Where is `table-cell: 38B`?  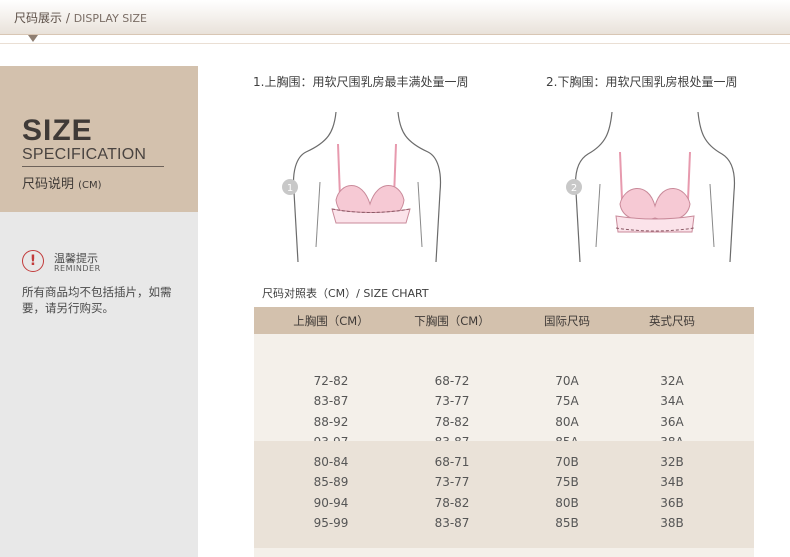 table-cell: 38B is located at coordinates (672, 523).